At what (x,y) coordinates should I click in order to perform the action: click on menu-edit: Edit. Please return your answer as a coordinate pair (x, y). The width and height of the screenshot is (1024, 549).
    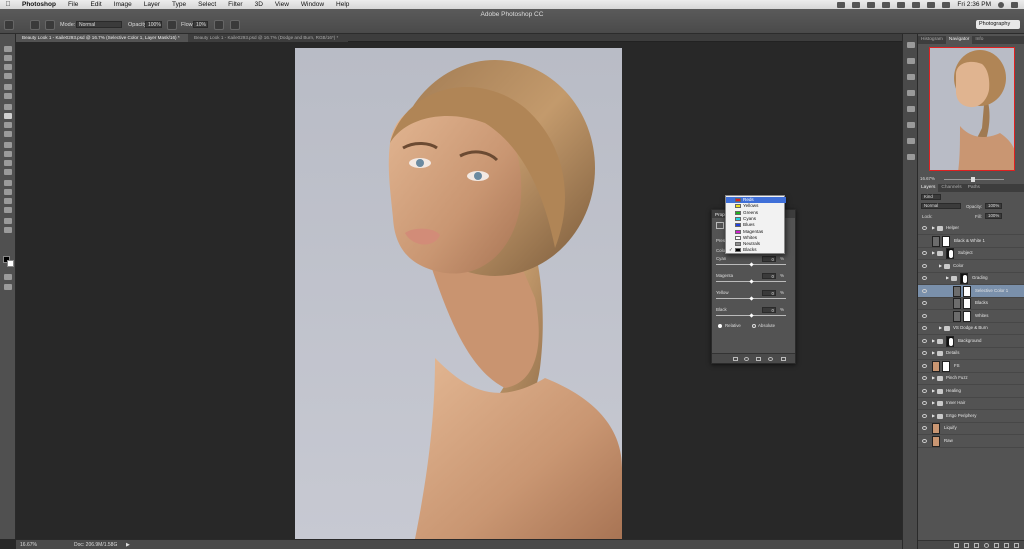
    Looking at the image, I should click on (95, 4).